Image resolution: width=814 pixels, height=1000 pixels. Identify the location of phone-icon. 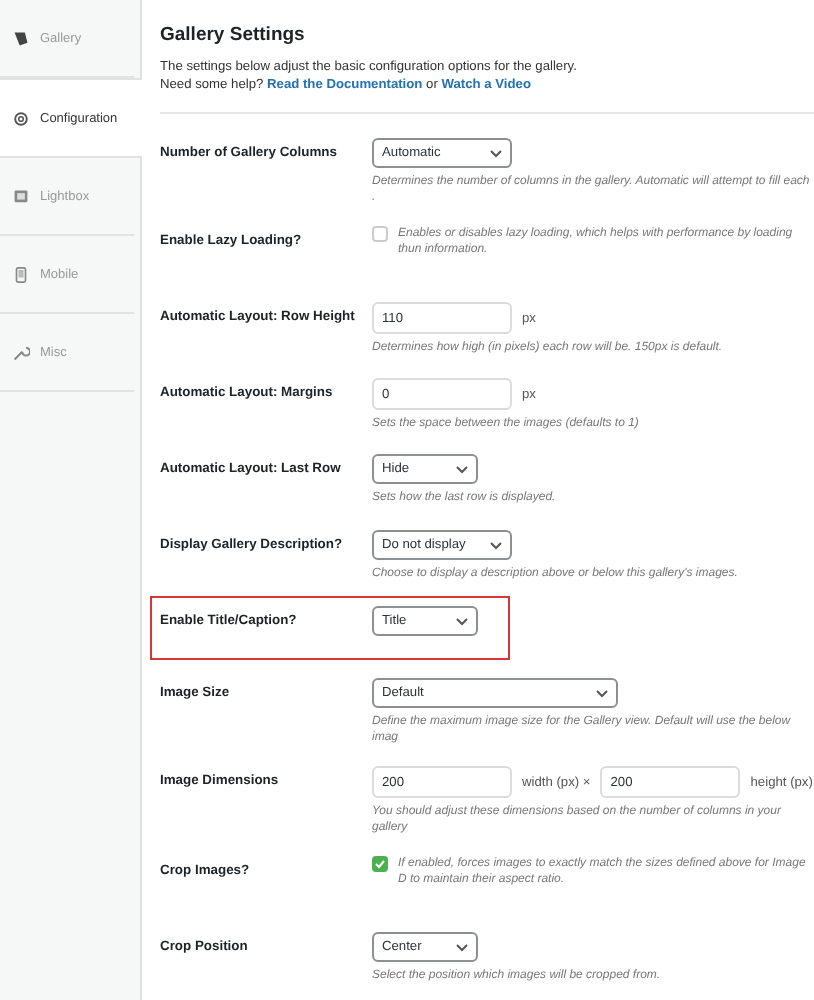
(21, 274).